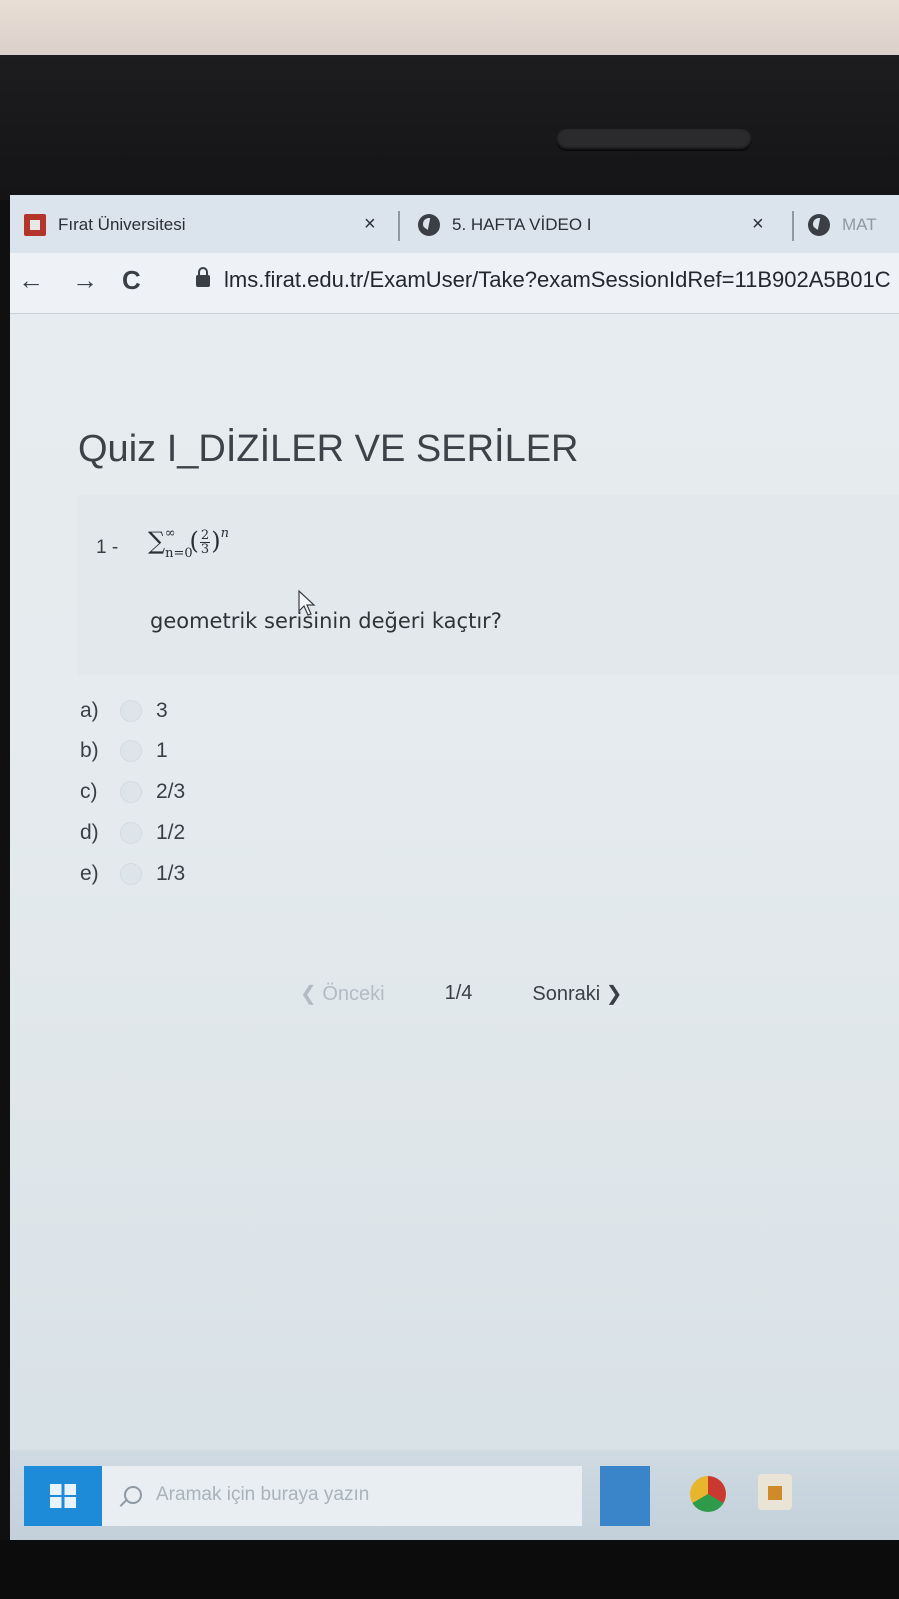  I want to click on option-value: 2/3, so click(171, 791).